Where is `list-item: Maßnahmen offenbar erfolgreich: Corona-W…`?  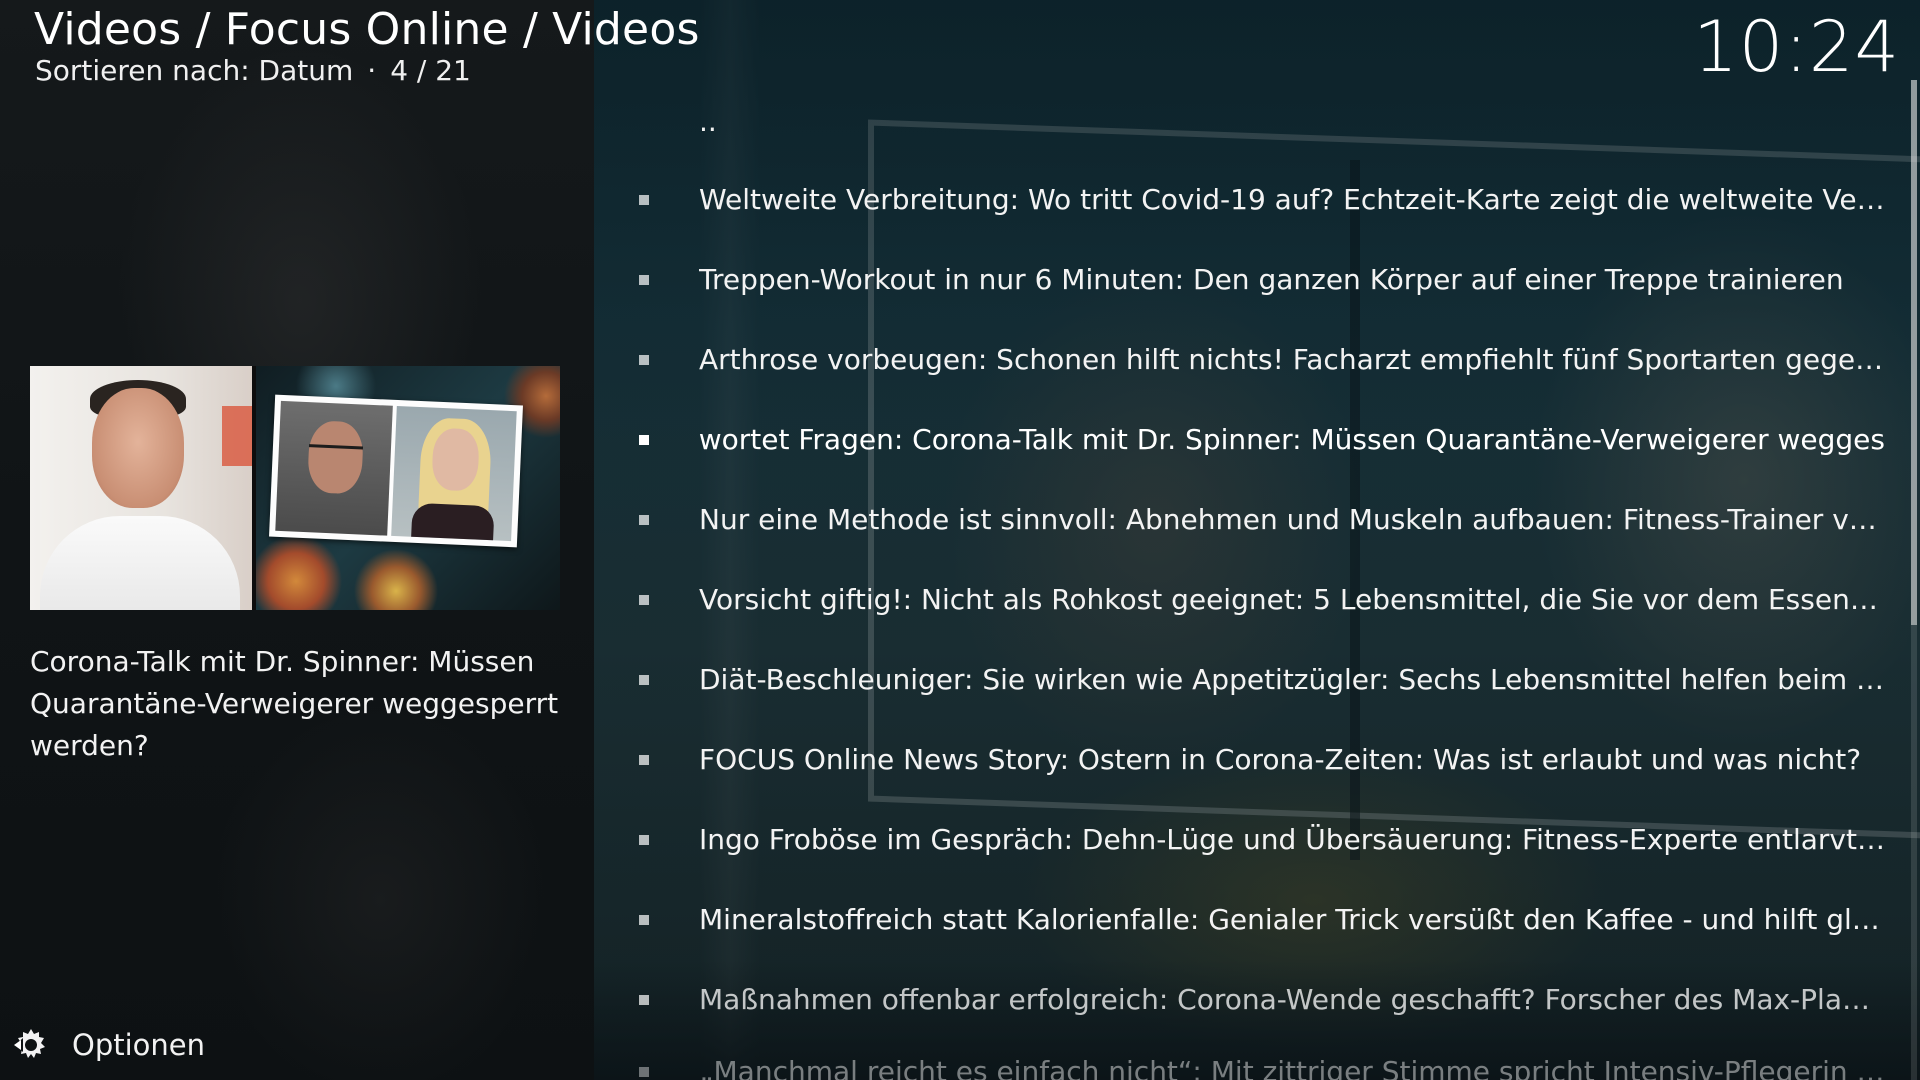
list-item: Maßnahmen offenbar erfolgreich: Corona-W… is located at coordinates (1244, 1000).